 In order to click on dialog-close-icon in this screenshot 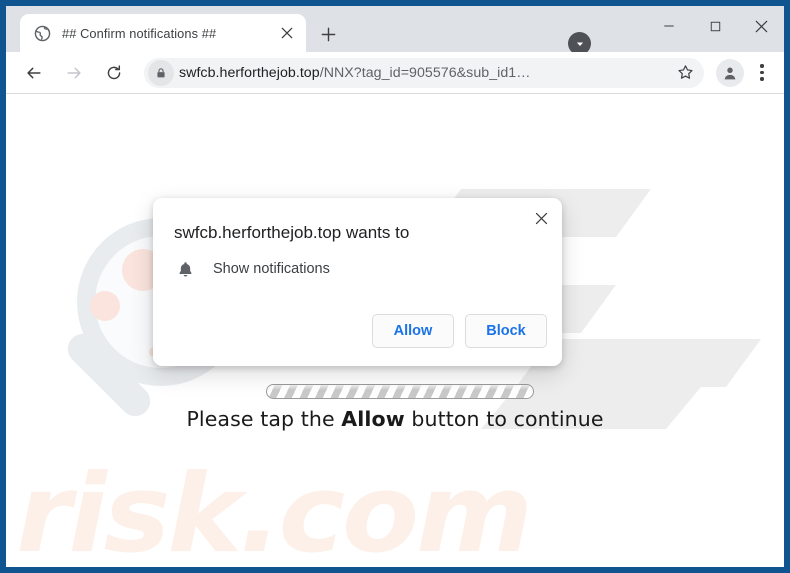, I will do `click(541, 218)`.